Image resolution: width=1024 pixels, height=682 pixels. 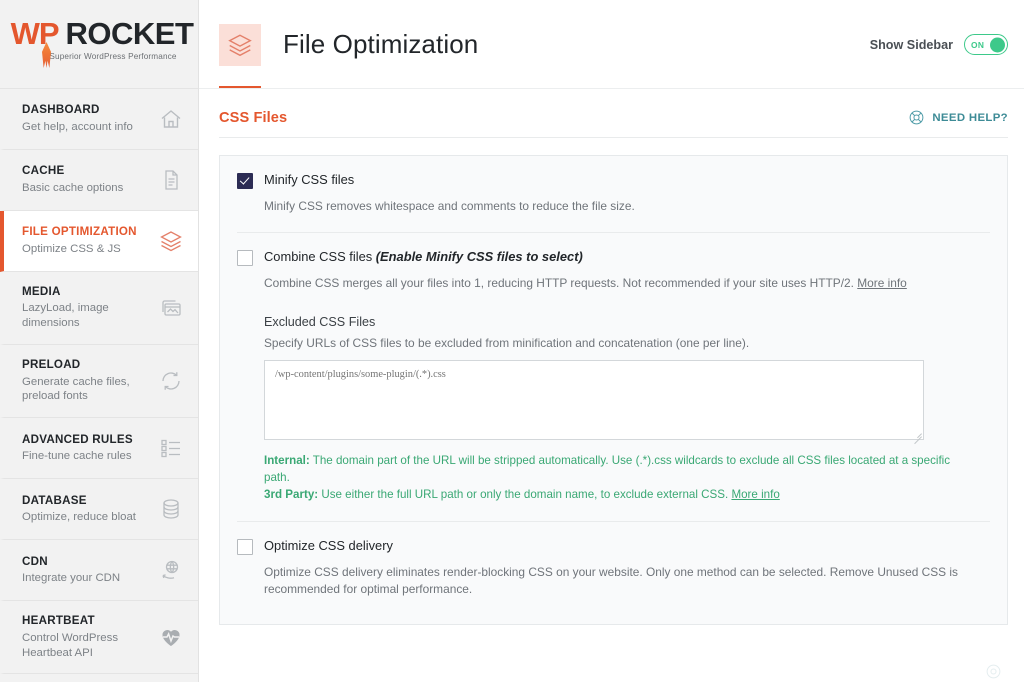 I want to click on sidebar-item-media: MEDIA LazyLoad, image dimensions, so click(x=99, y=309).